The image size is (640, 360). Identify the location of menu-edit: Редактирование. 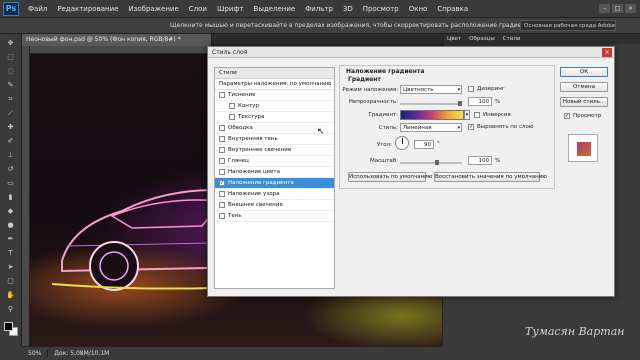
(87, 9).